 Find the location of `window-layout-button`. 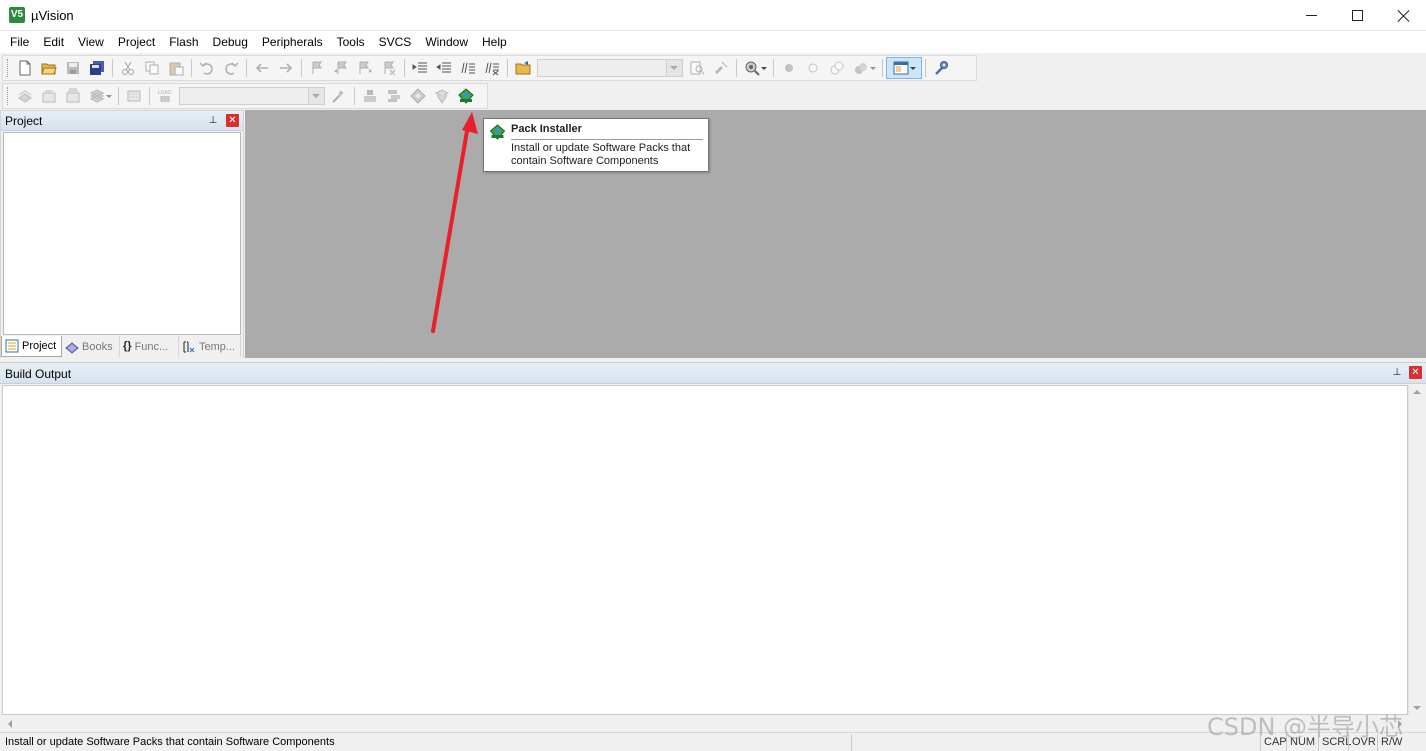

window-layout-button is located at coordinates (904, 68).